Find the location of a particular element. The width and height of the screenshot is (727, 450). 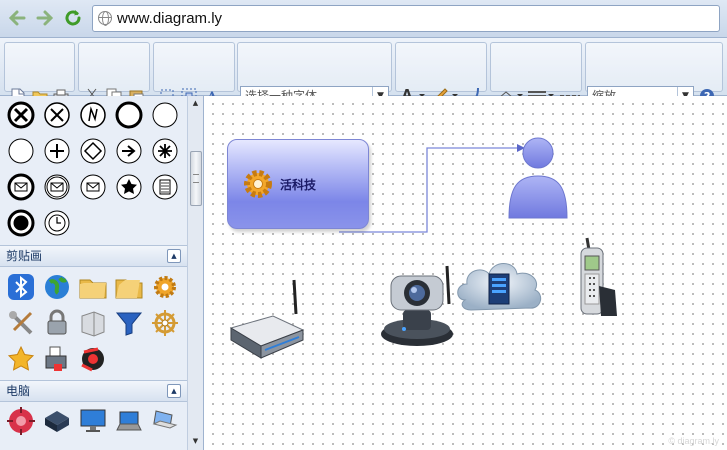

globe-icon is located at coordinates (105, 18).